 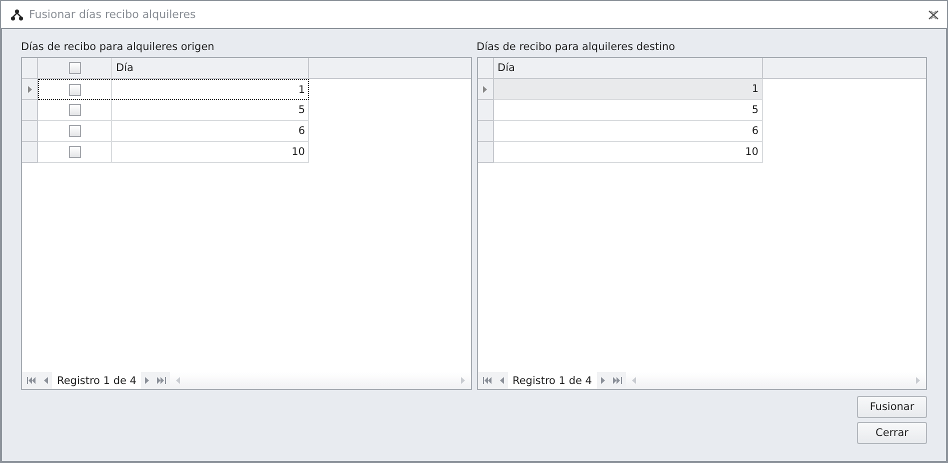 I want to click on grid-caption: Días de recibo para alquileres destino, so click(x=576, y=48).